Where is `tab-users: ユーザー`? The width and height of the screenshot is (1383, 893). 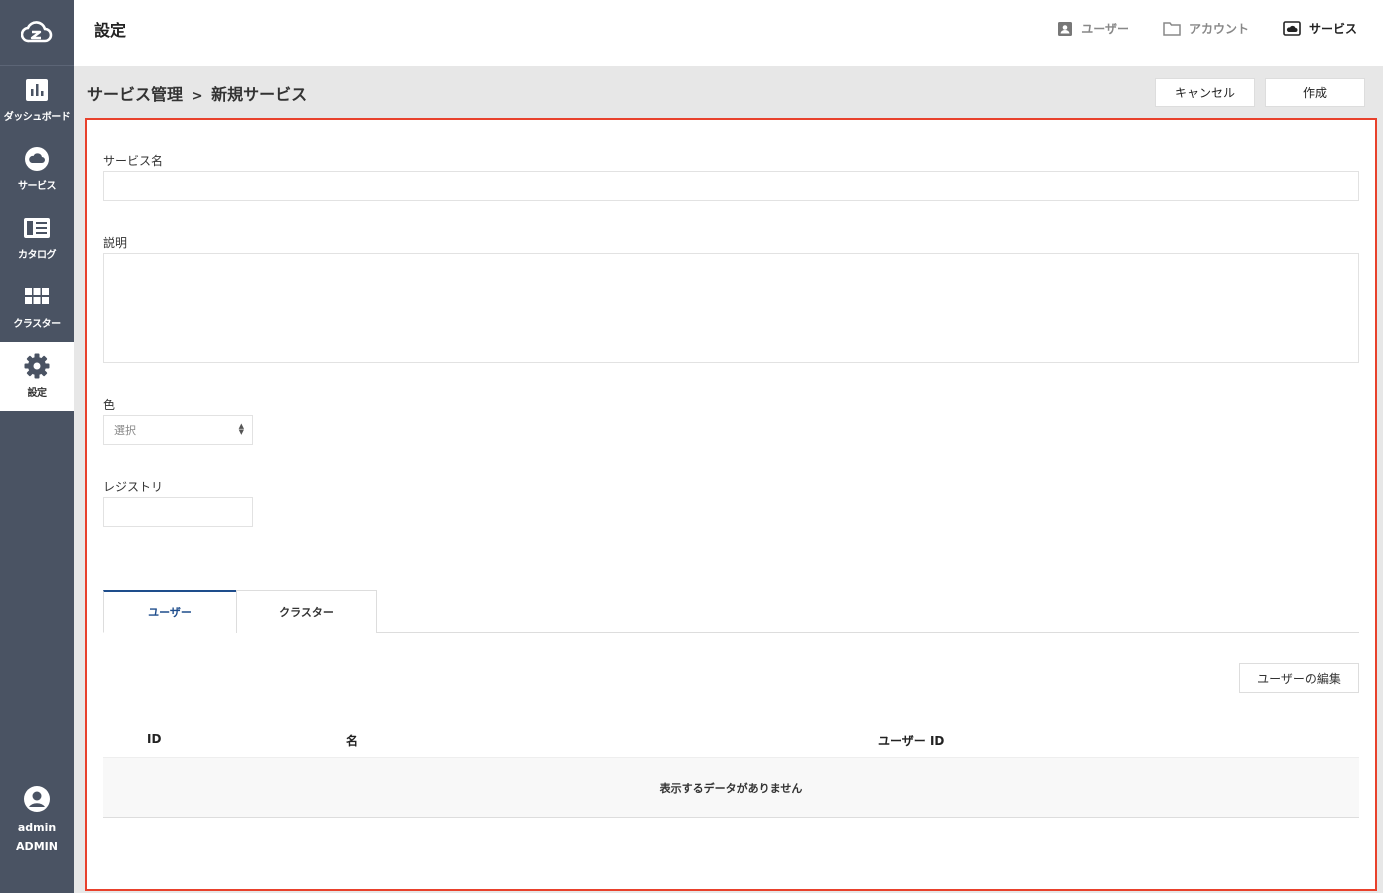 tab-users: ユーザー is located at coordinates (170, 611).